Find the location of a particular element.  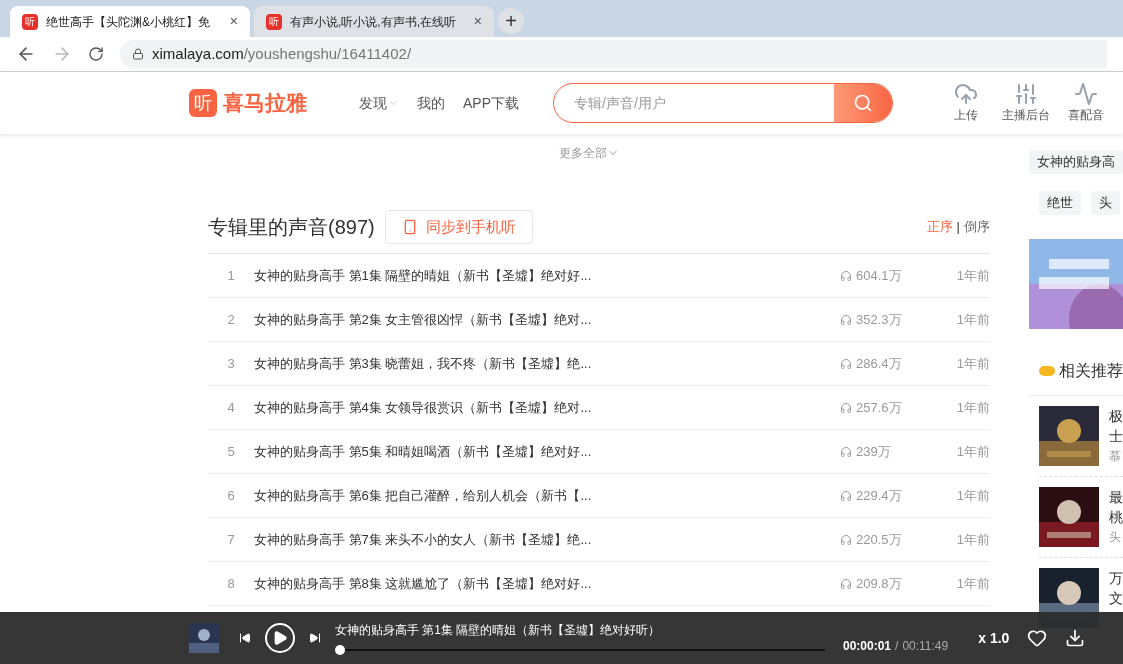

download-icon is located at coordinates (1075, 638).